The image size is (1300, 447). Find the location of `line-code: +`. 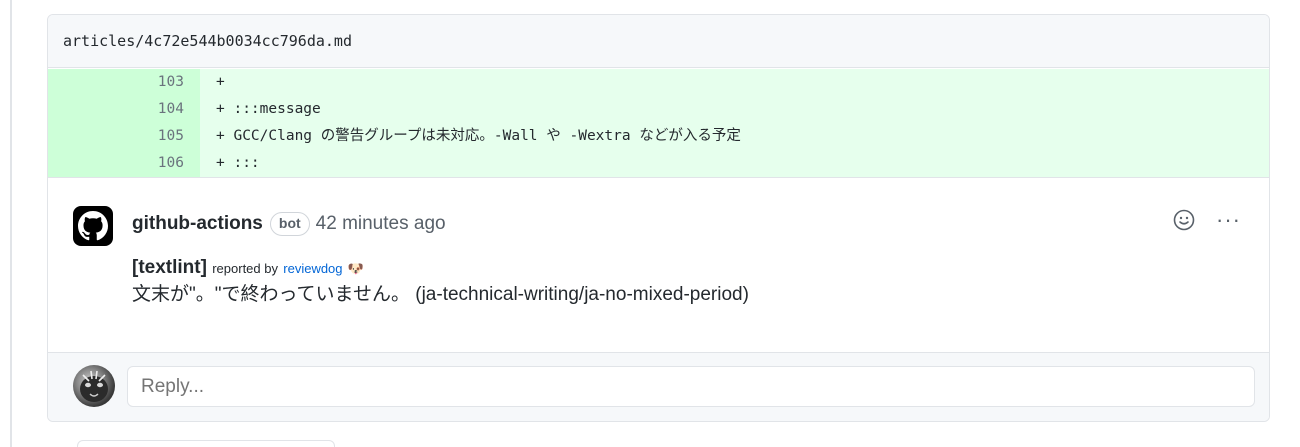

line-code: + is located at coordinates (734, 82).